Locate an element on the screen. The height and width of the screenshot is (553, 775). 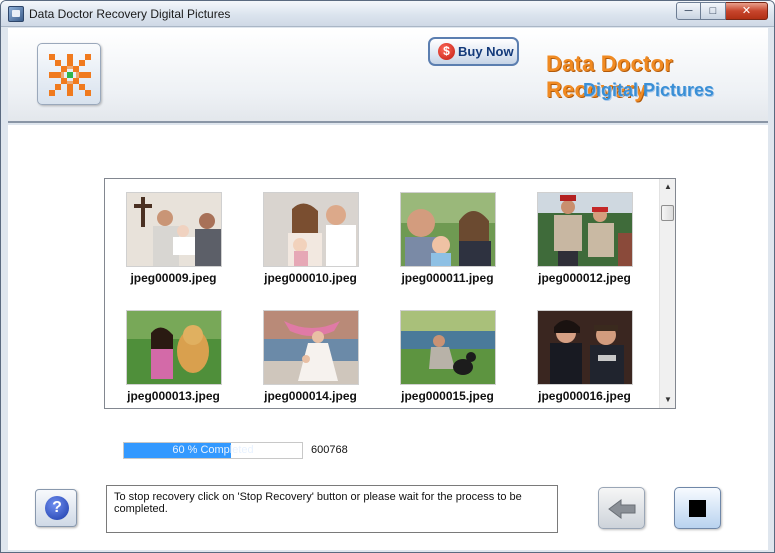
thumbnail-filename: jpeg000016.jpeg is located at coordinates (584, 396).